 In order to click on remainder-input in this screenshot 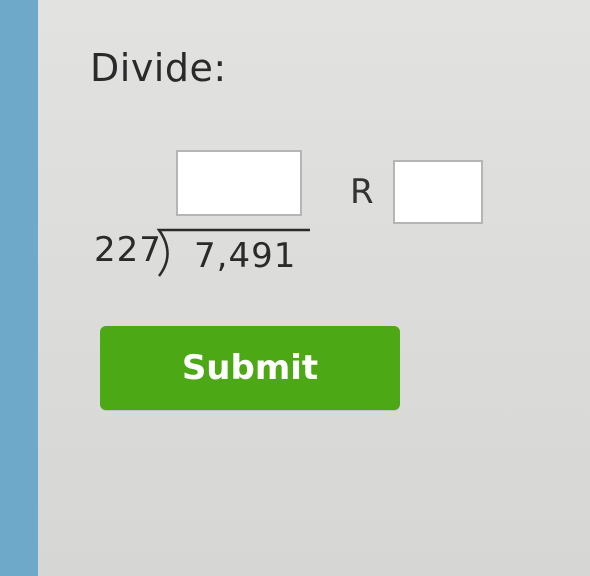, I will do `click(438, 192)`.